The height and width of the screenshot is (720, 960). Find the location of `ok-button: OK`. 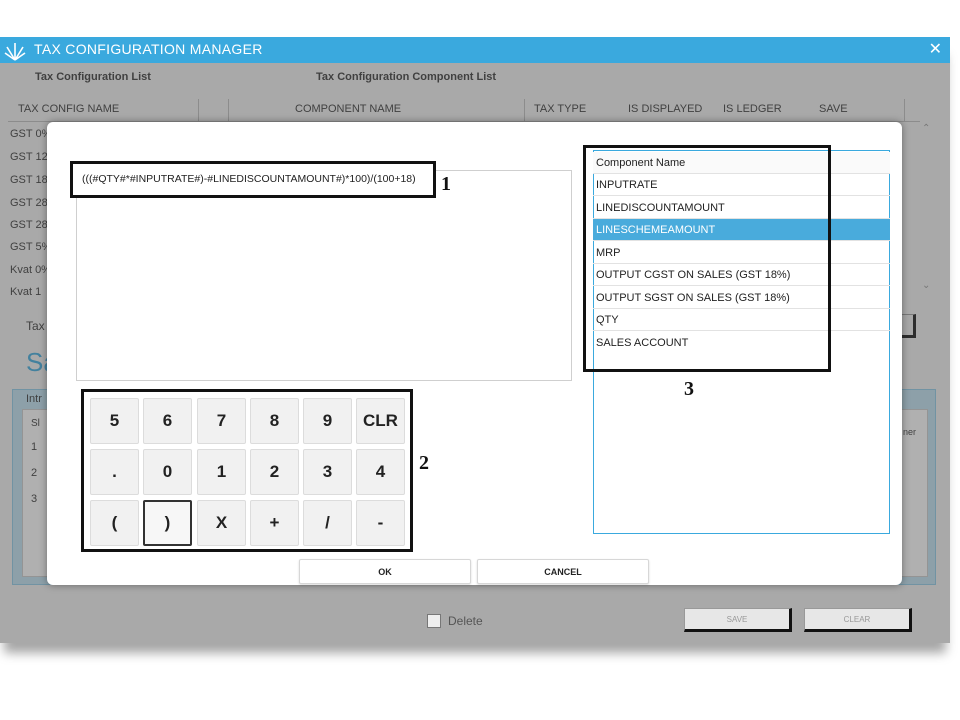

ok-button: OK is located at coordinates (385, 571).